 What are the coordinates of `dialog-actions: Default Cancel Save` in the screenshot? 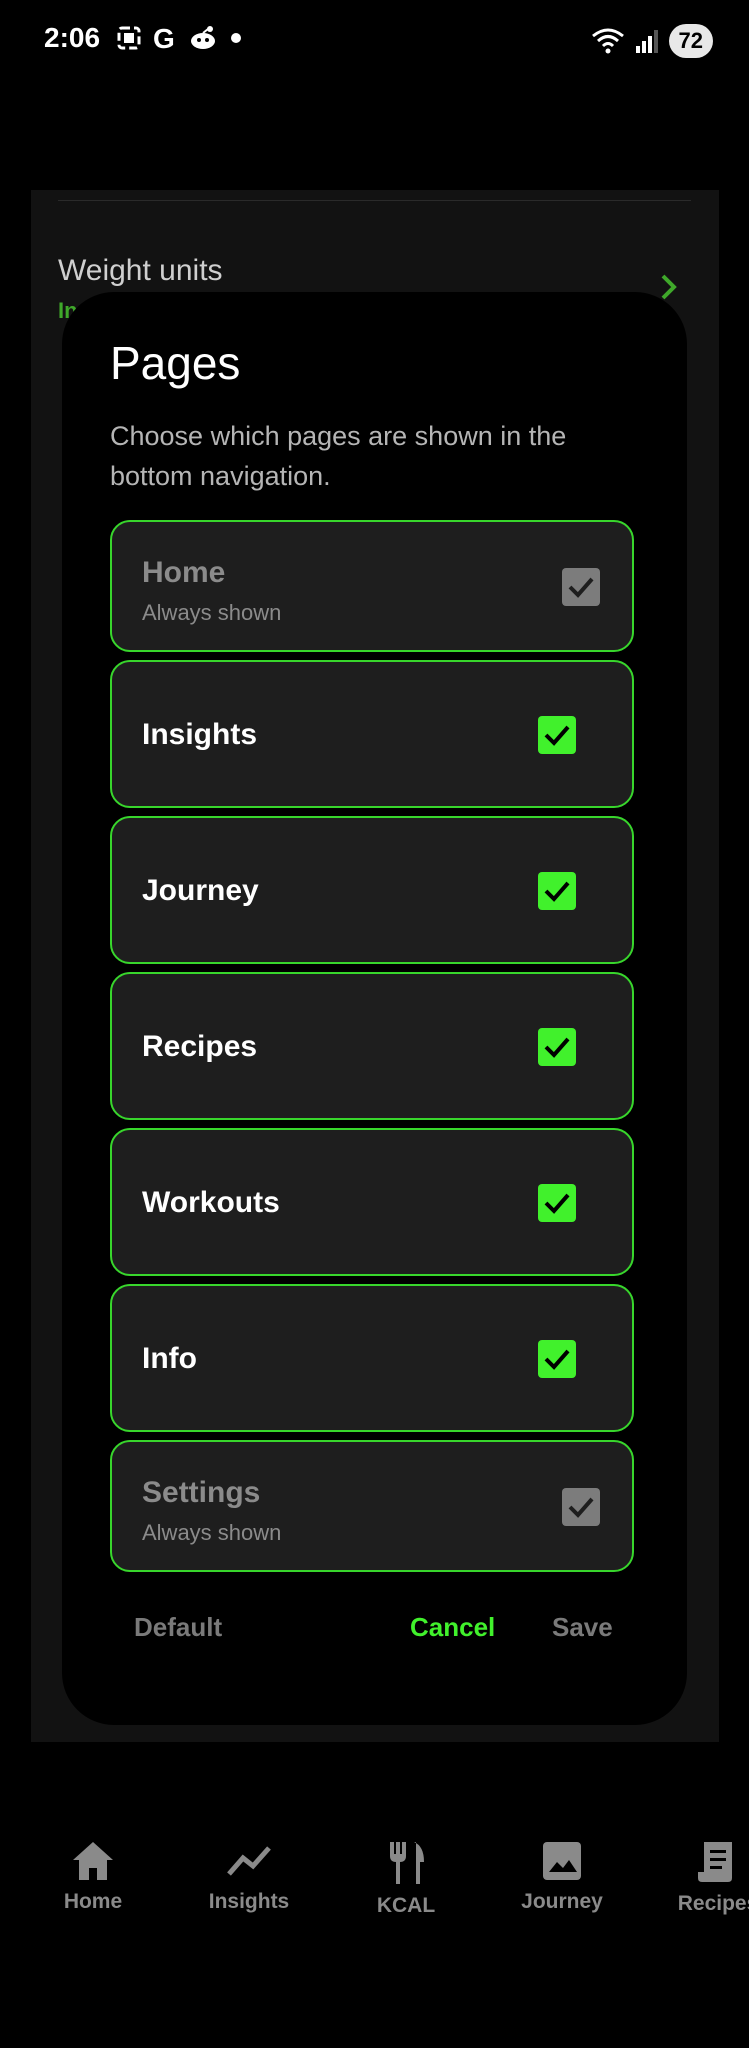 It's located at (374, 1632).